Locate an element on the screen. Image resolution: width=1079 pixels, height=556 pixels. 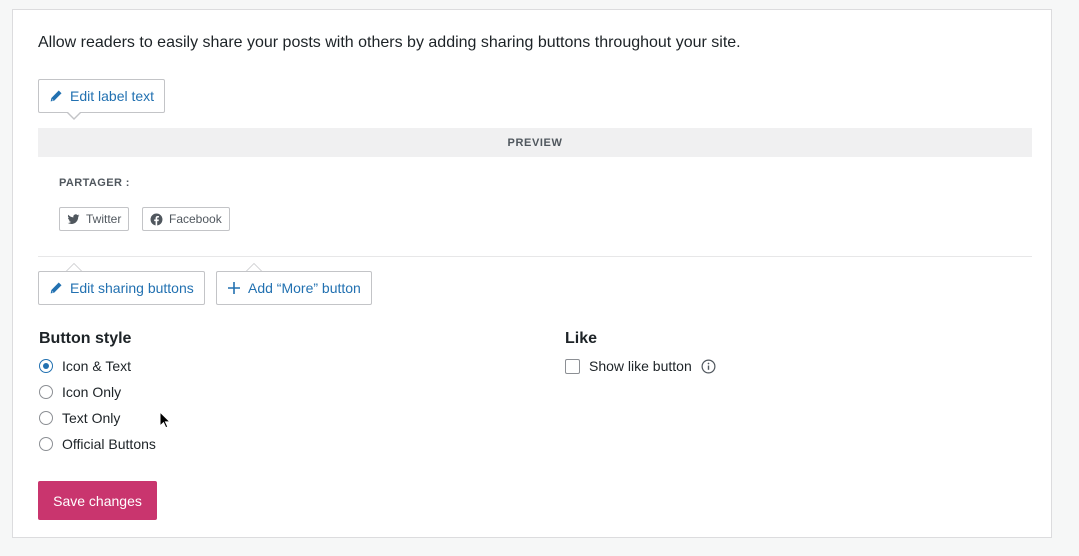
radio-official-buttons: Official Buttons is located at coordinates (97, 444).